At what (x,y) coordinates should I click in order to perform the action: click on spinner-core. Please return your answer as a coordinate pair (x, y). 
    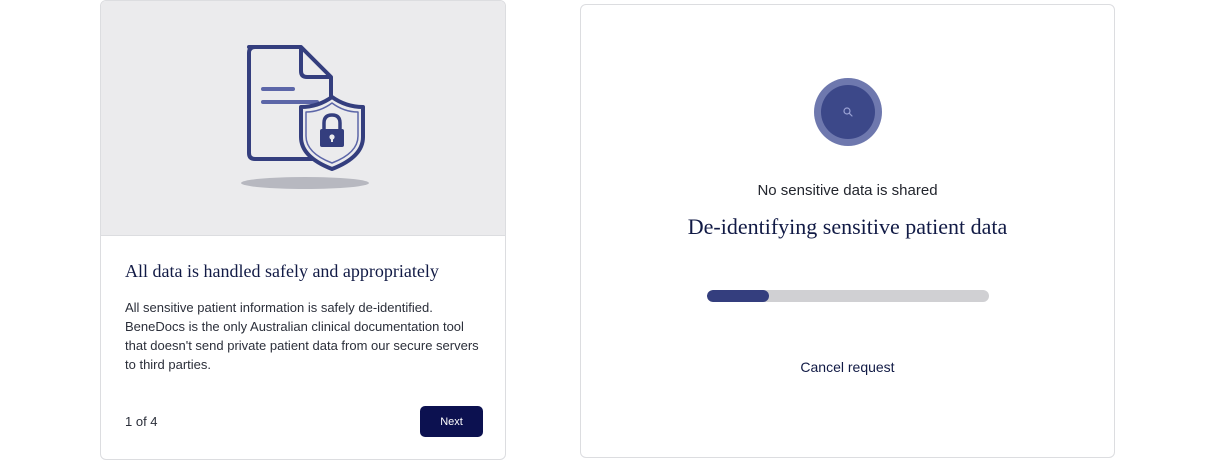
    Looking at the image, I should click on (848, 112).